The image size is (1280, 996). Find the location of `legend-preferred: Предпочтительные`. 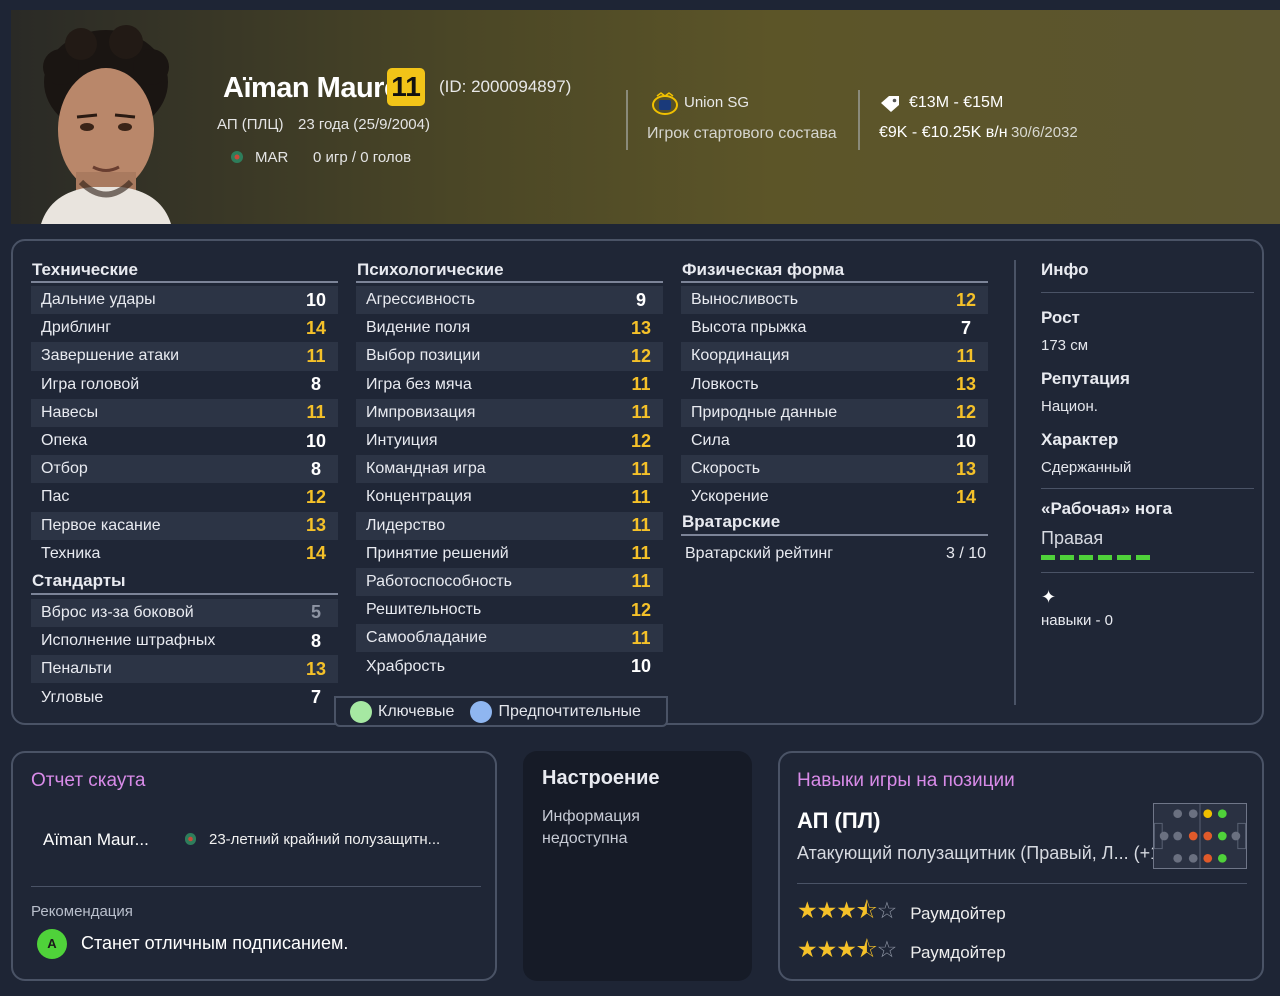

legend-preferred: Предпочтительные is located at coordinates (569, 711).